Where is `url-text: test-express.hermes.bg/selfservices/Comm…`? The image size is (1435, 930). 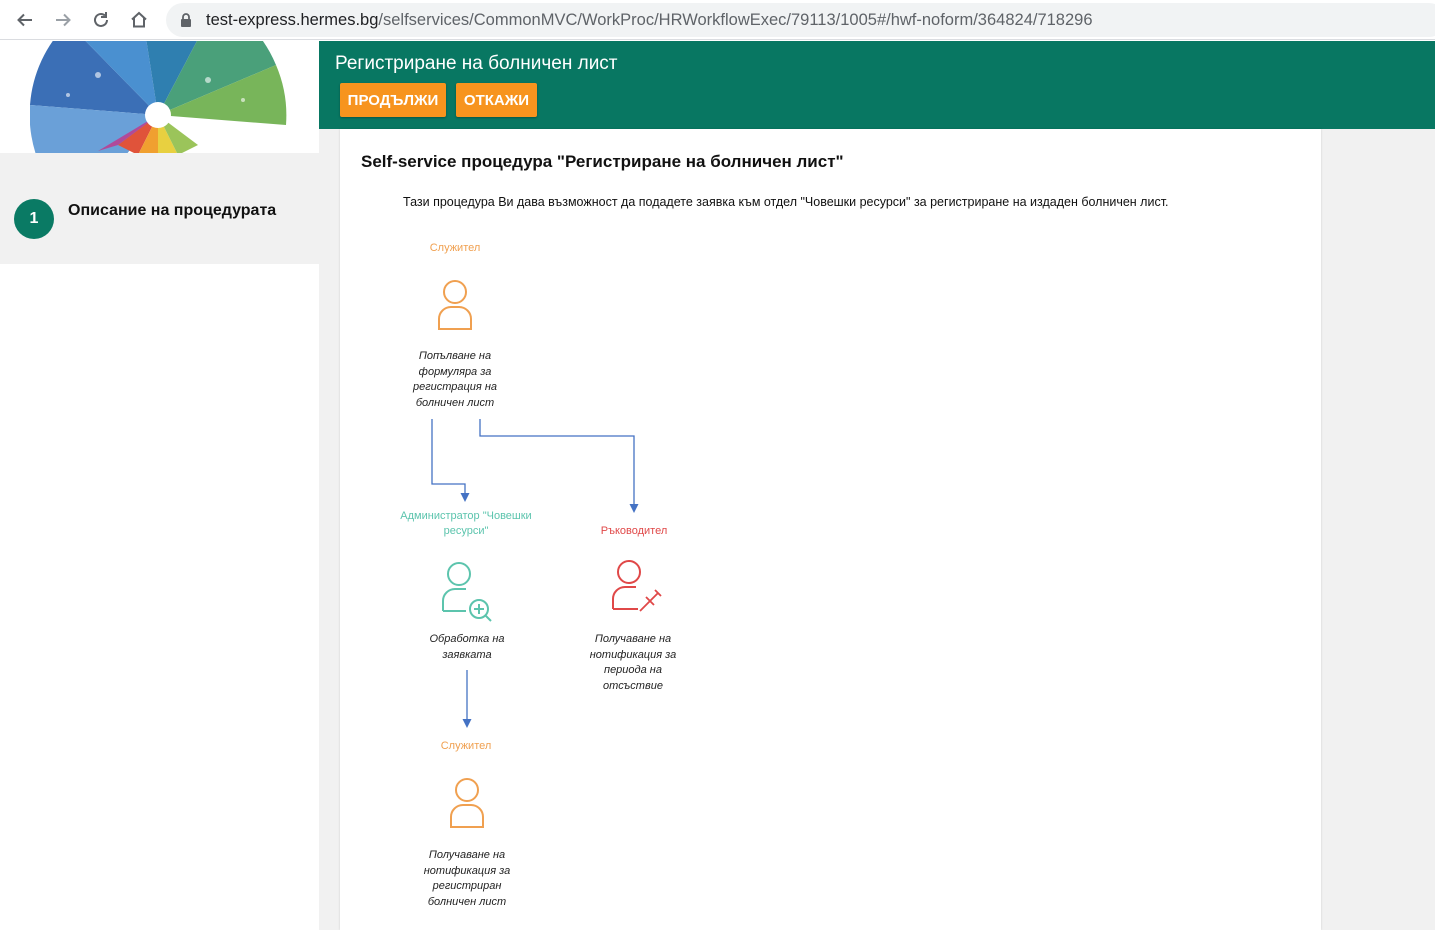
url-text: test-express.hermes.bg/selfservices/Comm… is located at coordinates (649, 20).